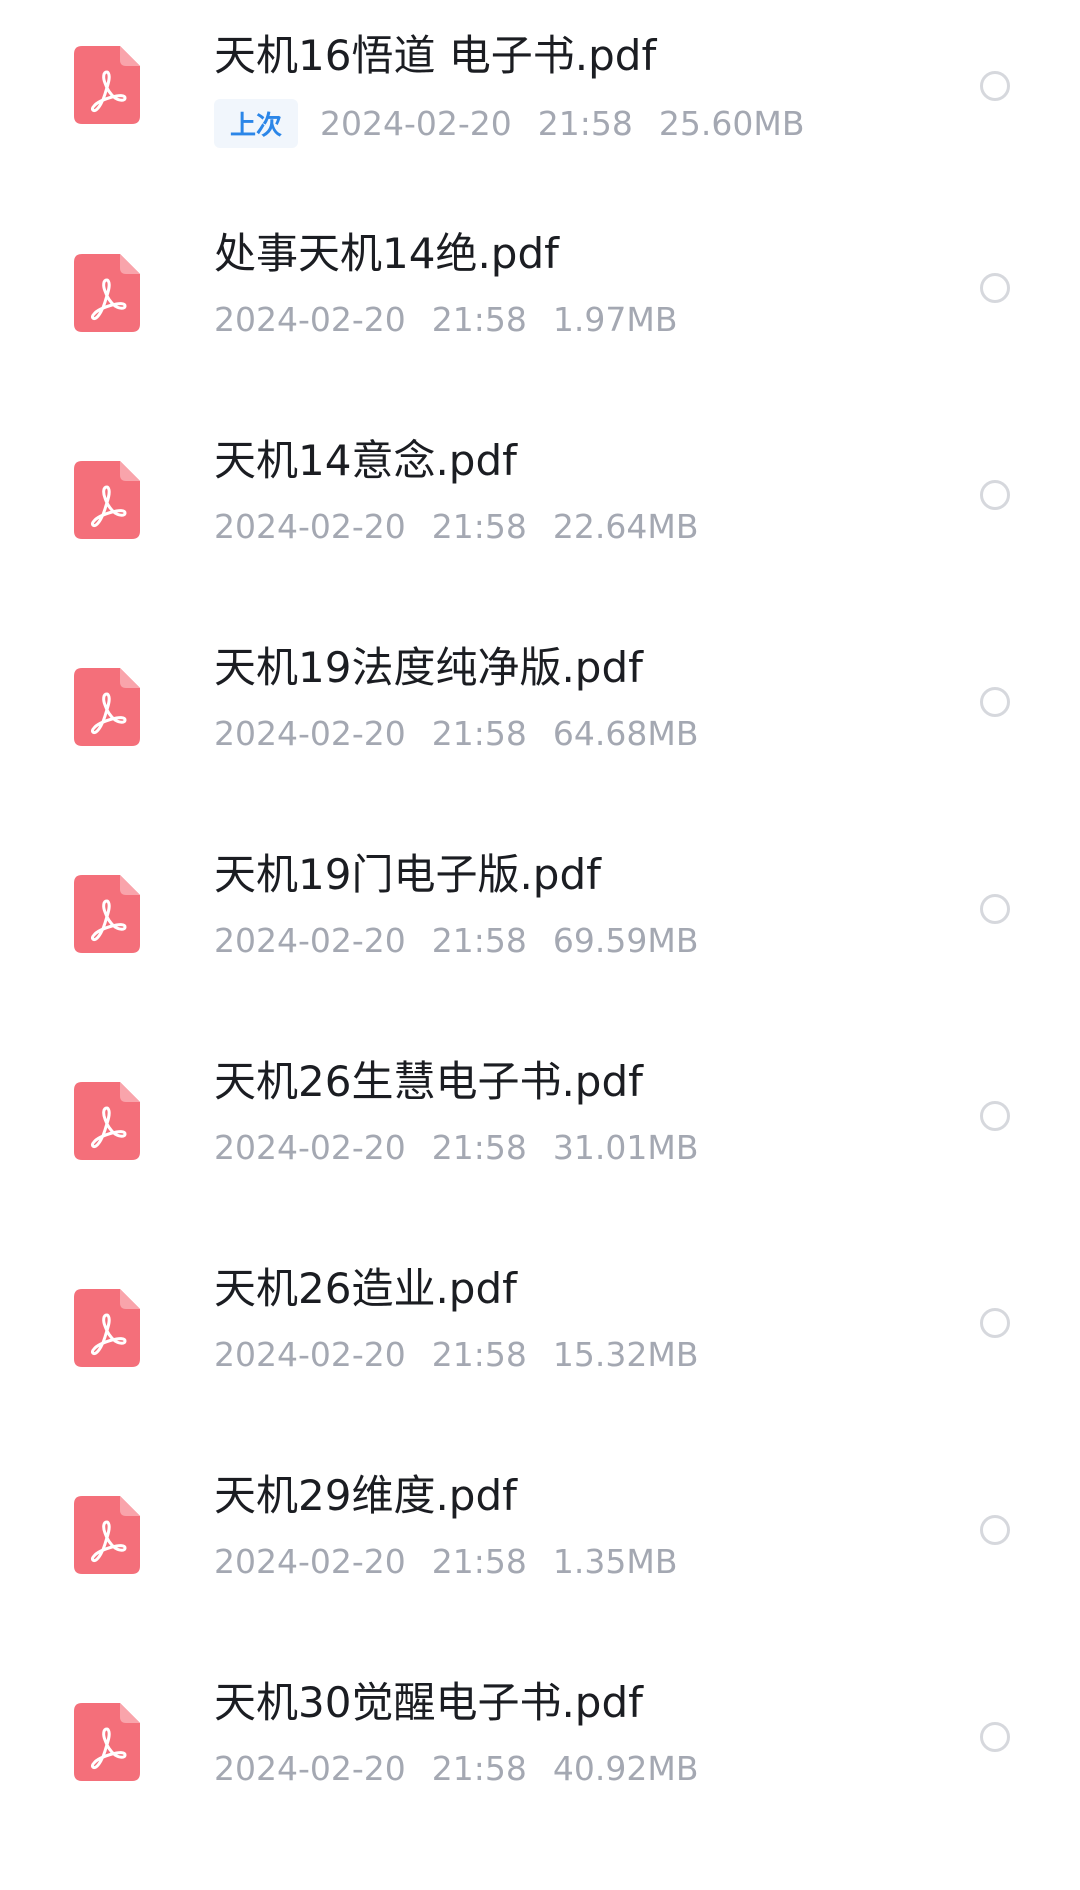 The width and height of the screenshot is (1080, 1890). I want to click on file-name: 天机14意念.pdf, so click(365, 460).